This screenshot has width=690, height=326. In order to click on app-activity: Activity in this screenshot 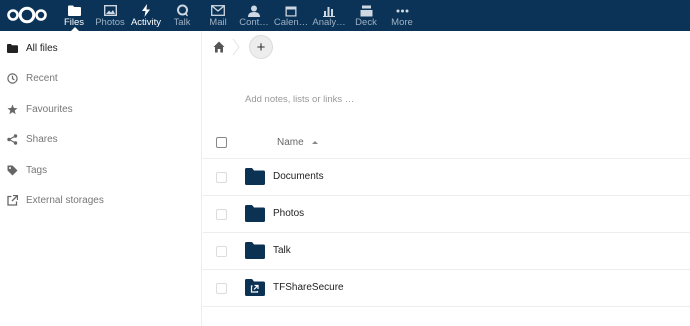, I will do `click(146, 15)`.